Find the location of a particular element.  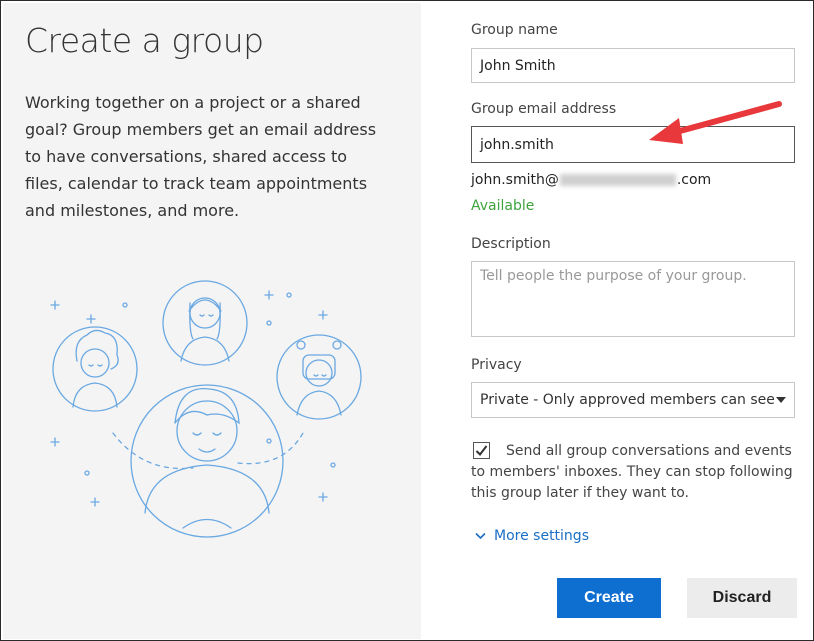

group-name-value: John Smith is located at coordinates (518, 65).